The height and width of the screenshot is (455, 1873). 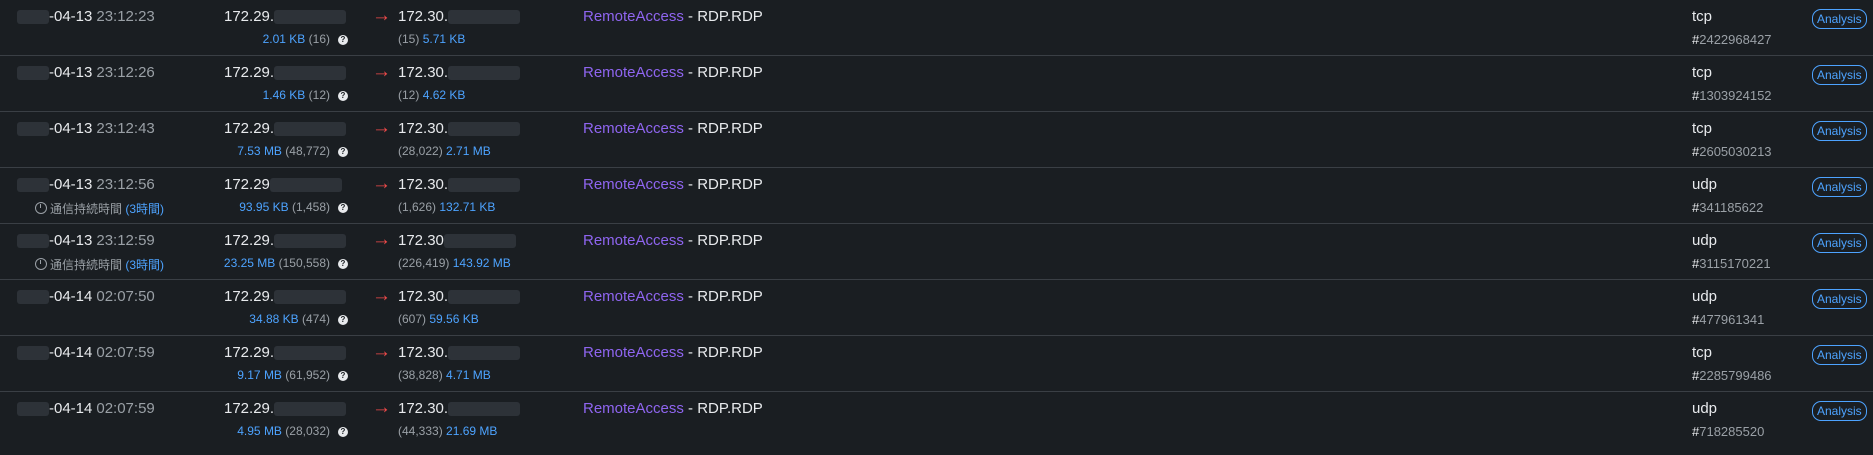 I want to click on destination-packets: (12), so click(x=409, y=95).